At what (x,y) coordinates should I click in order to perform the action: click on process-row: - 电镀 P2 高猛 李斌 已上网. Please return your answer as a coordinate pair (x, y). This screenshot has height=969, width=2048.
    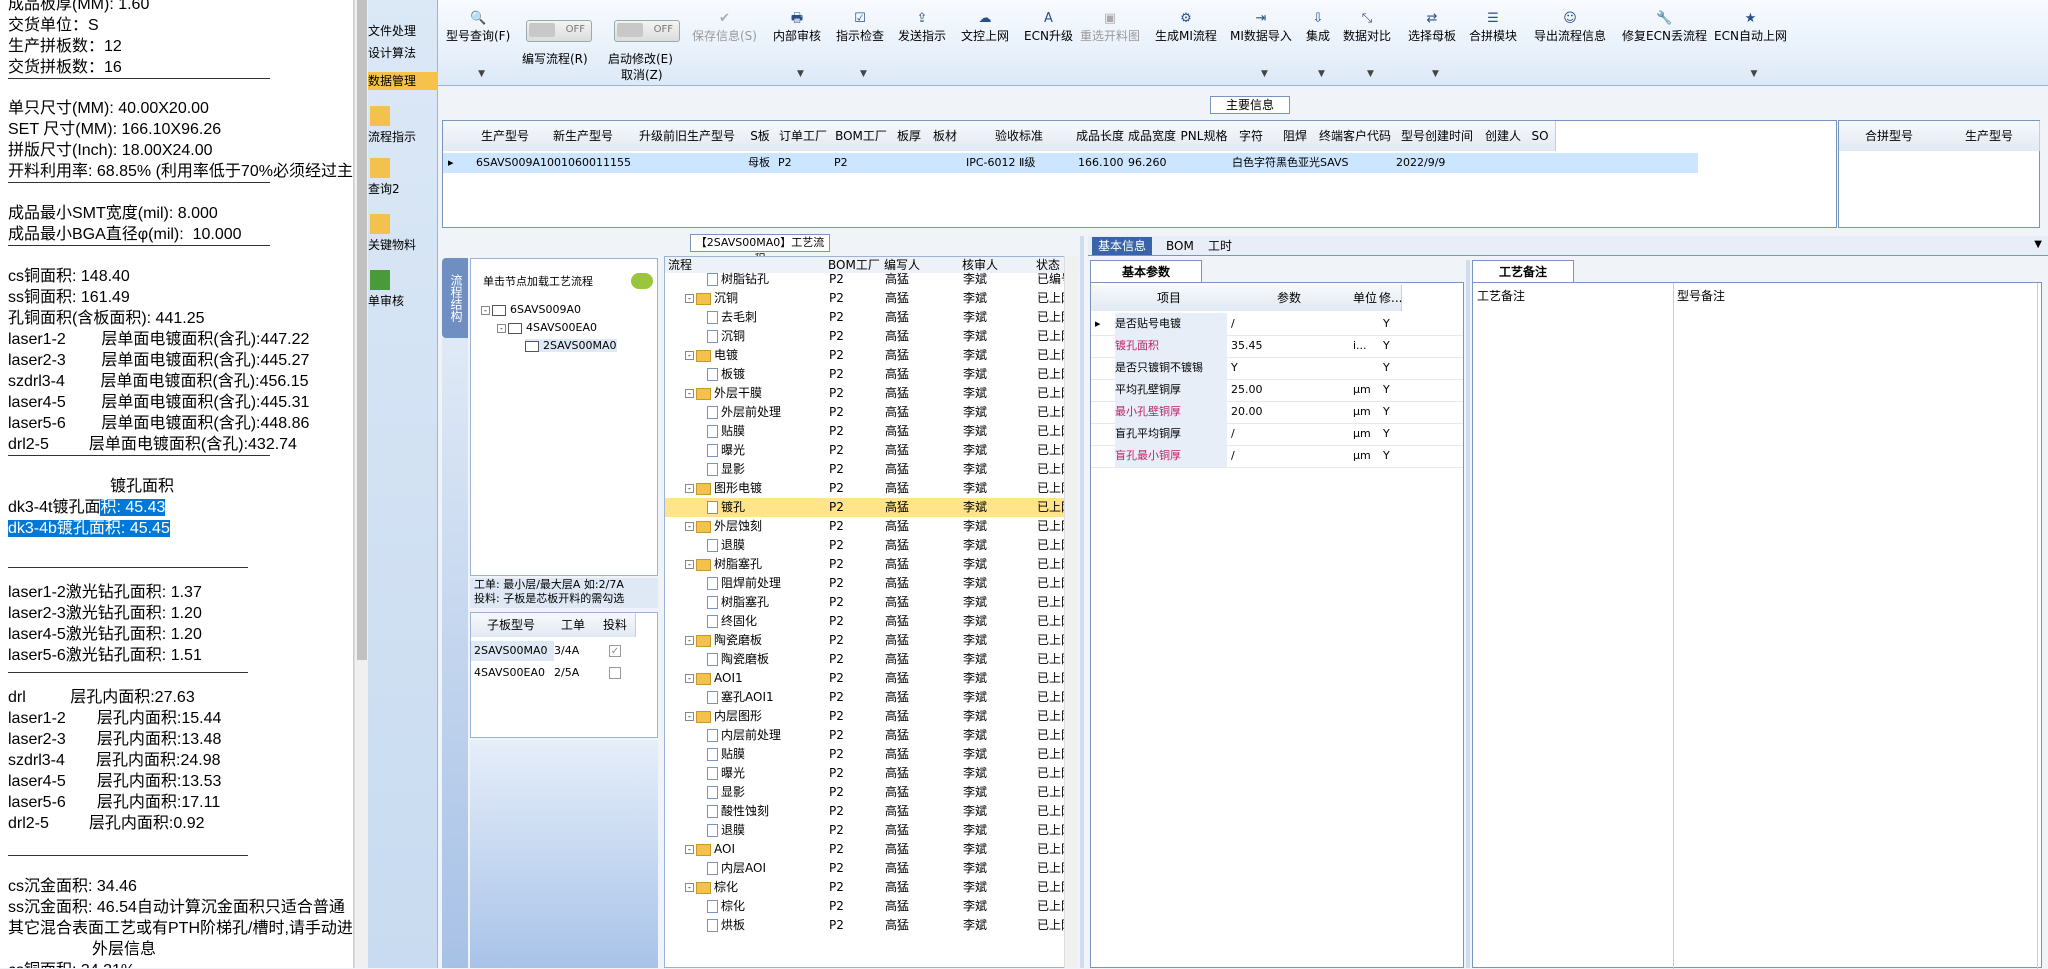
    Looking at the image, I should click on (869, 355).